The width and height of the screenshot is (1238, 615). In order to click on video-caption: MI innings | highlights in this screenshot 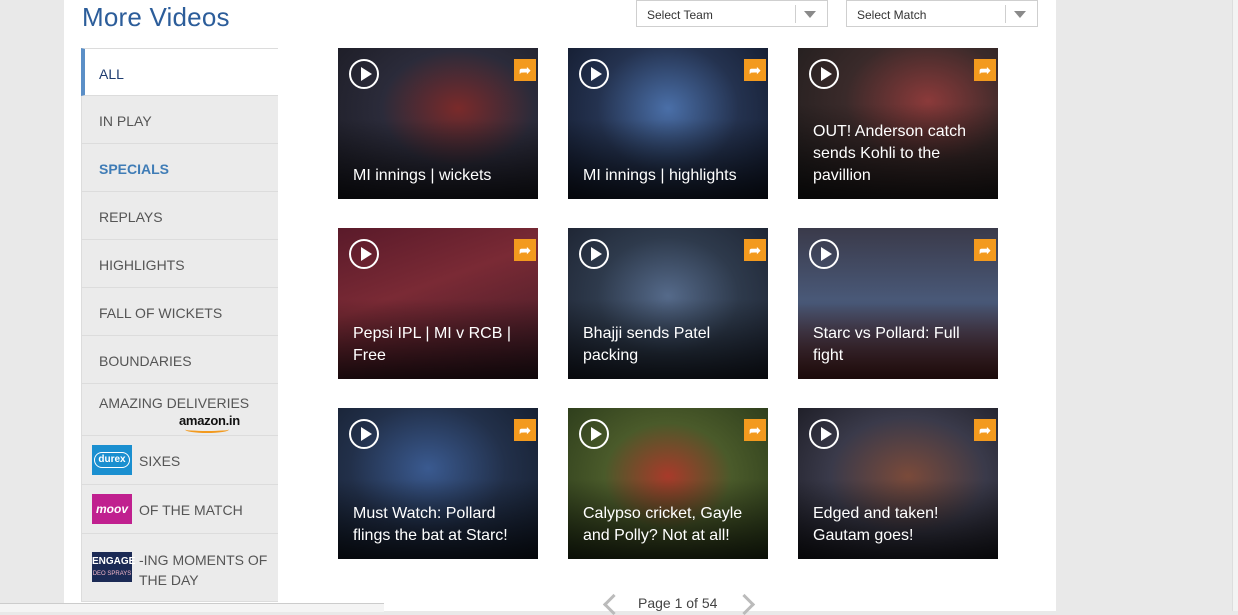, I will do `click(660, 175)`.